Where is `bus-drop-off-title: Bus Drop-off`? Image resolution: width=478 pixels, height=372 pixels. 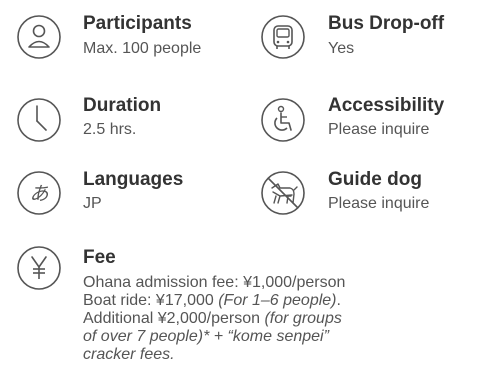
bus-drop-off-title: Bus Drop-off is located at coordinates (386, 23).